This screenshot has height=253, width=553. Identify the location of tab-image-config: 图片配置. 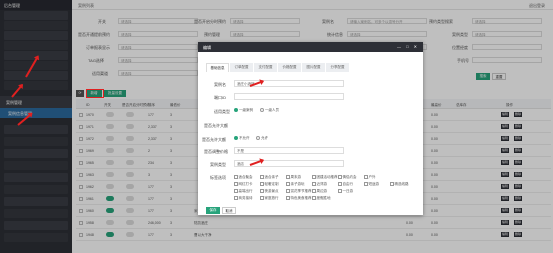
(313, 67).